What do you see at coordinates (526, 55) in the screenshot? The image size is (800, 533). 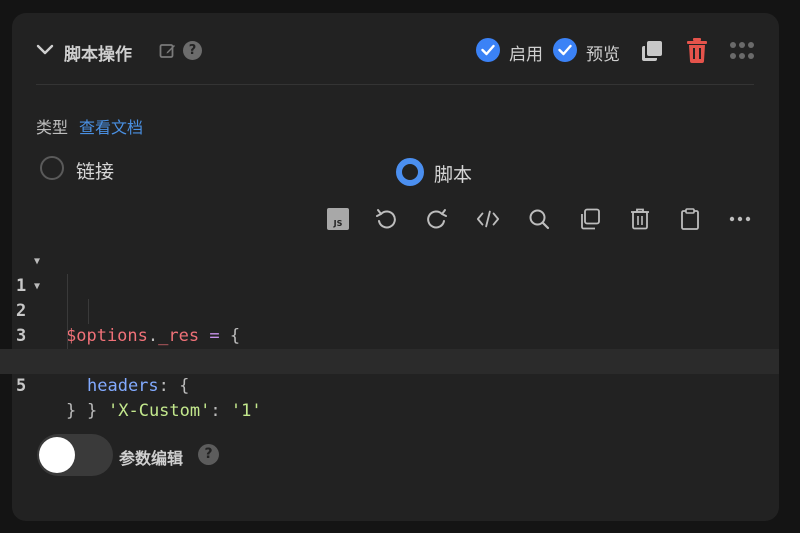 I see `enable-label: 启用` at bounding box center [526, 55].